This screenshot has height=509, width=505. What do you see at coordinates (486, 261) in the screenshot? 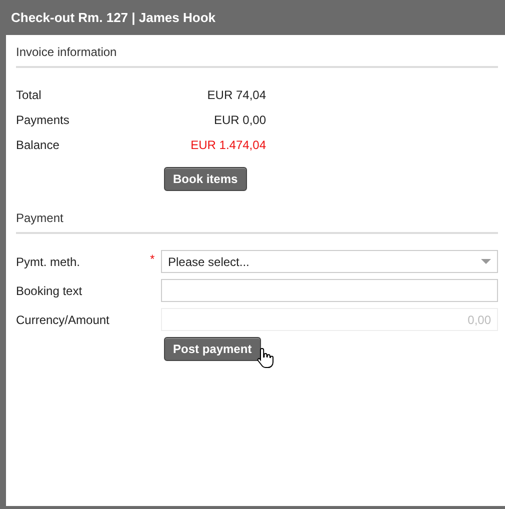
I see `dropdown-arrow-icon` at bounding box center [486, 261].